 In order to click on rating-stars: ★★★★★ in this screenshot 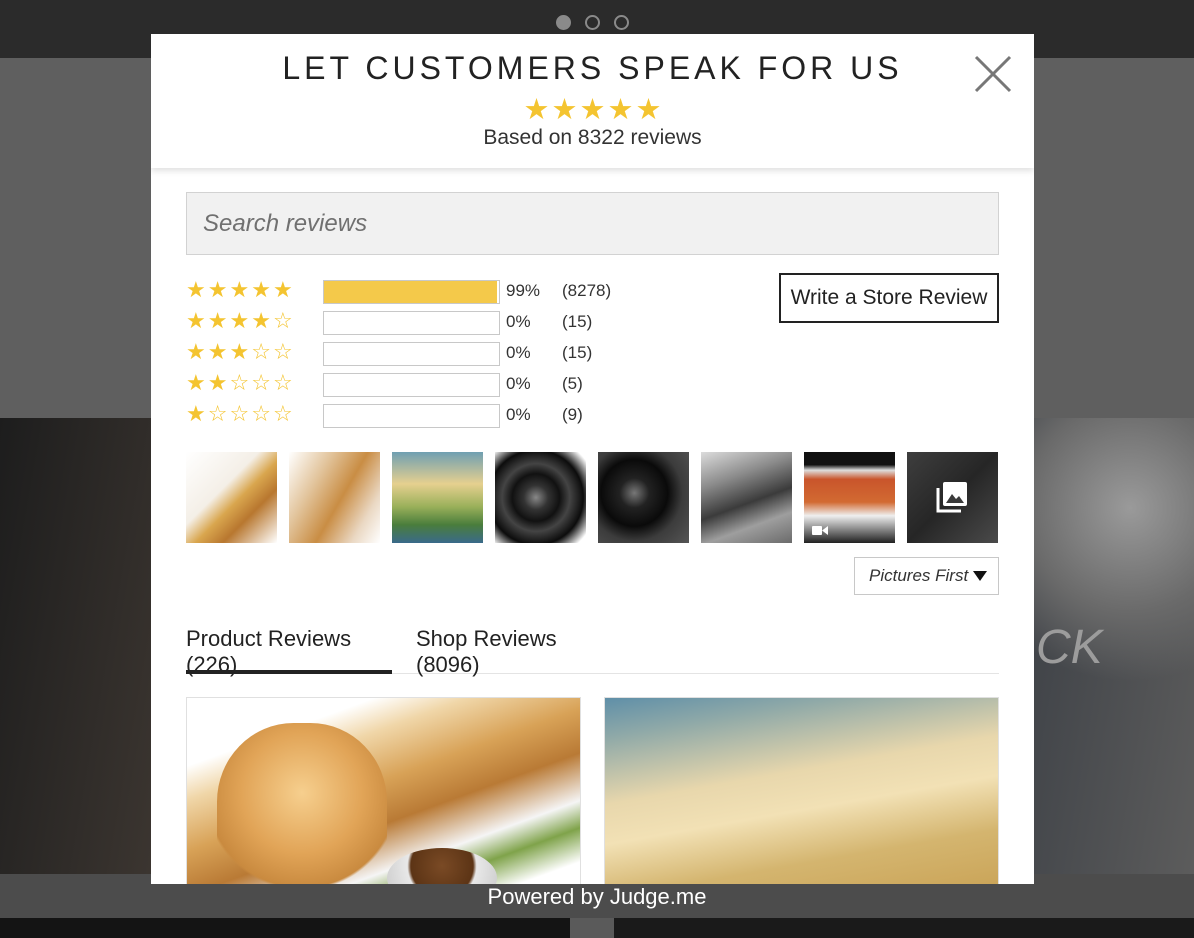, I will do `click(240, 290)`.